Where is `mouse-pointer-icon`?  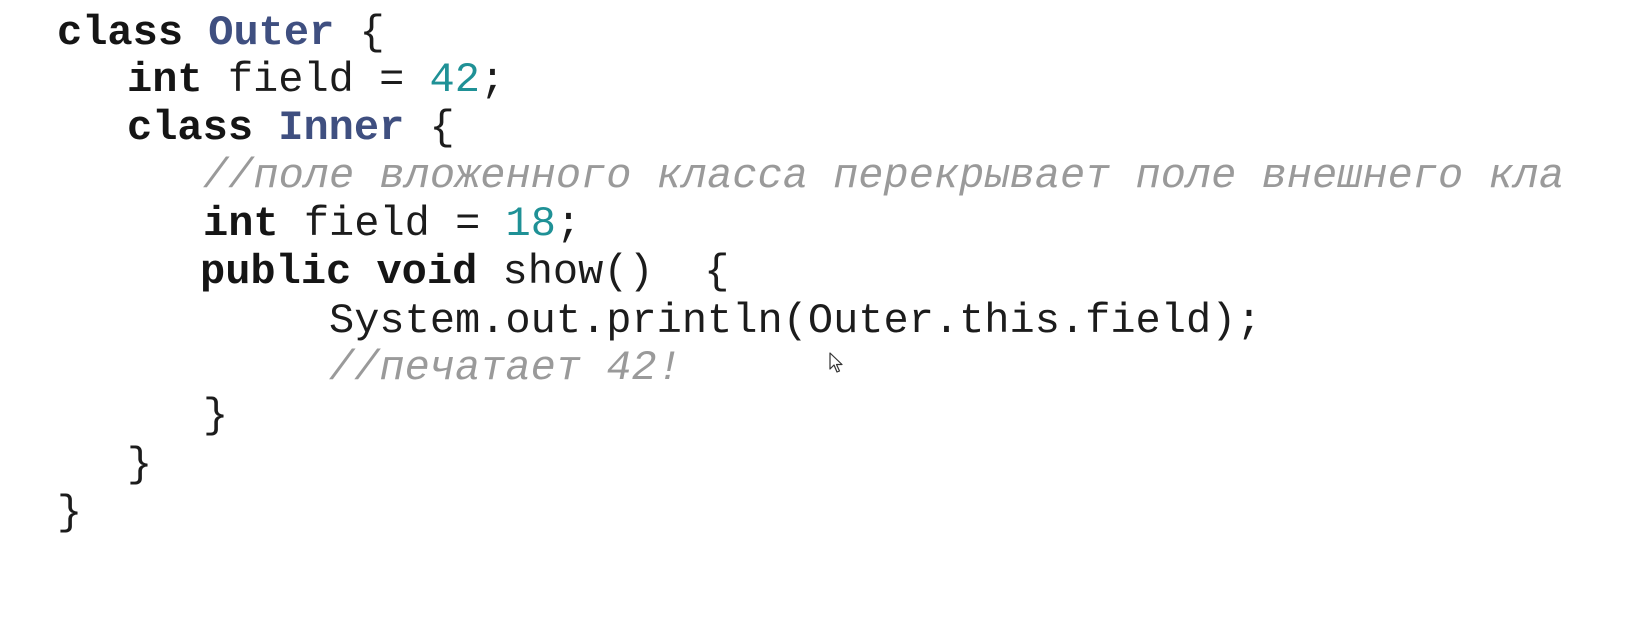 mouse-pointer-icon is located at coordinates (836, 362).